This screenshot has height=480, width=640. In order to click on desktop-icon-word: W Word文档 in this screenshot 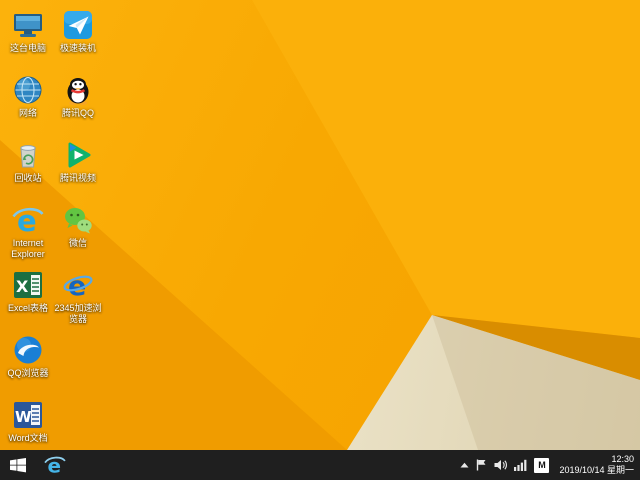, I will do `click(28, 421)`.